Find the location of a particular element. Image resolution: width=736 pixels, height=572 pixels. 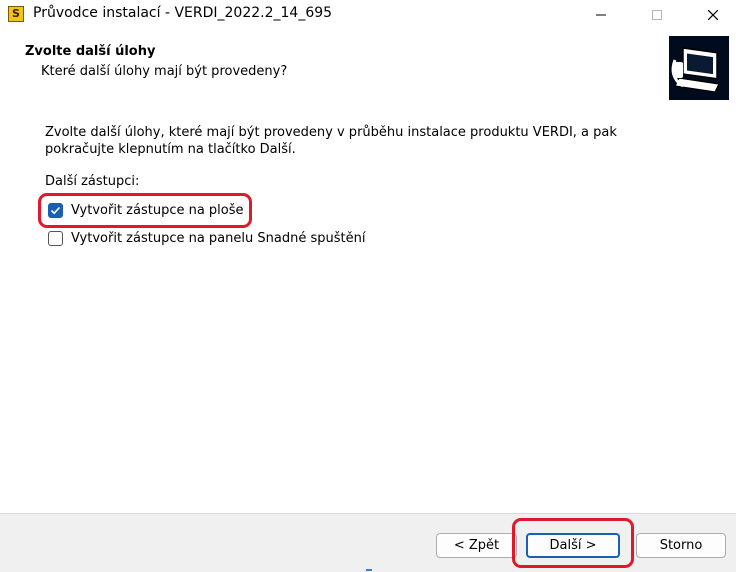

back-button: < Zpět is located at coordinates (476, 545).